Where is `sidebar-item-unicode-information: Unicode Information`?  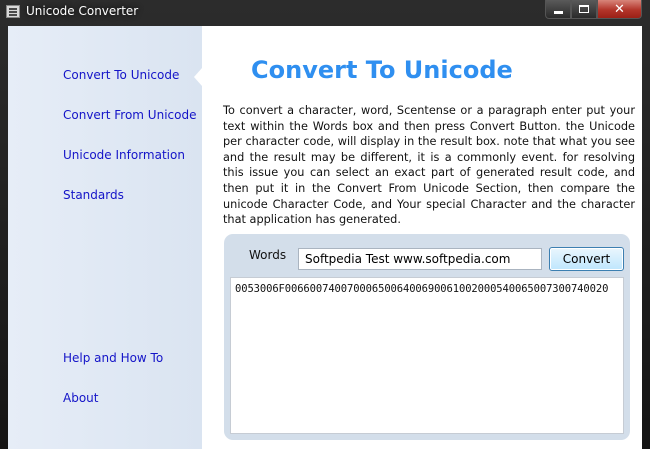 sidebar-item-unicode-information: Unicode Information is located at coordinates (124, 155).